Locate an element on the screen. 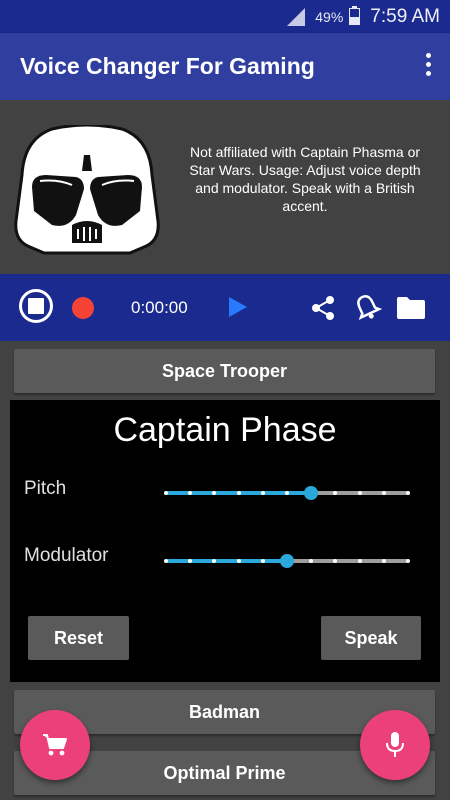 The image size is (450, 800). speak-button: Speak is located at coordinates (371, 638).